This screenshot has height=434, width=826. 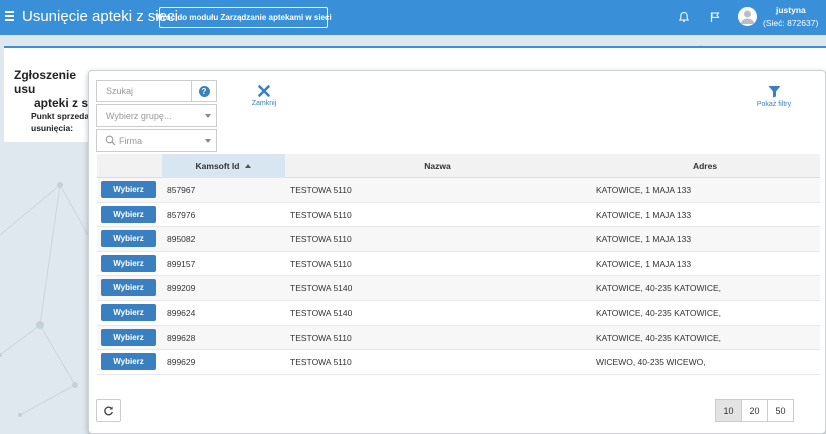 I want to click on filter-icon, so click(x=774, y=92).